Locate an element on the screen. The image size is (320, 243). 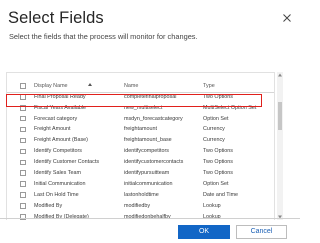
grid-header-row: Display Name Name Type is located at coordinates (140, 86).